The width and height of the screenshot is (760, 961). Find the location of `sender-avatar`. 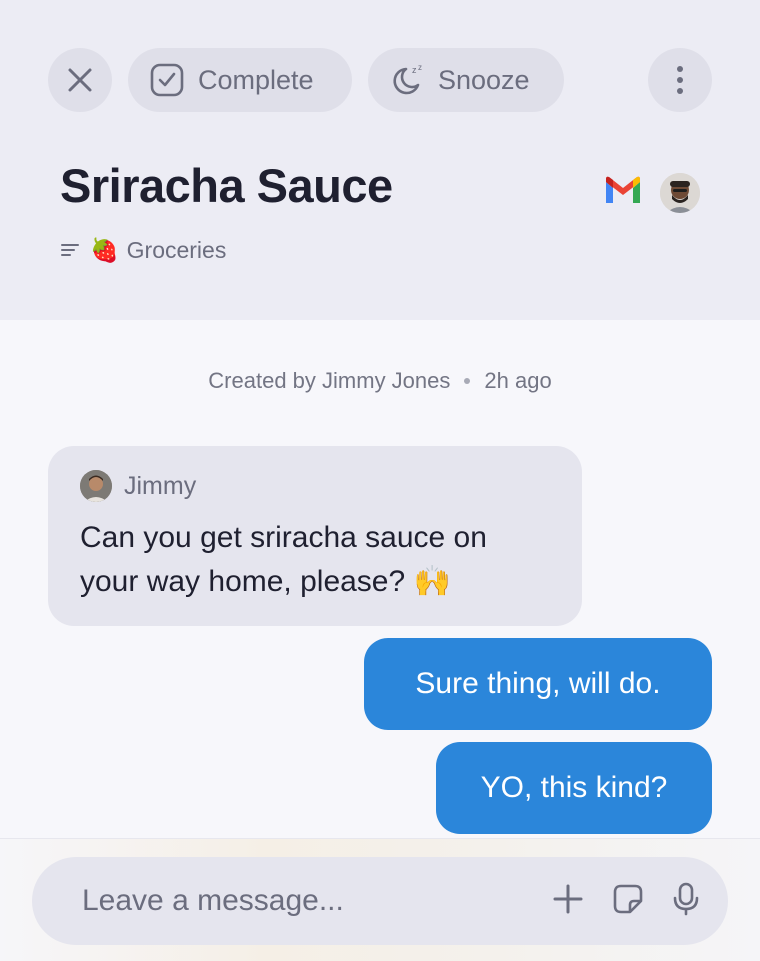

sender-avatar is located at coordinates (96, 486).